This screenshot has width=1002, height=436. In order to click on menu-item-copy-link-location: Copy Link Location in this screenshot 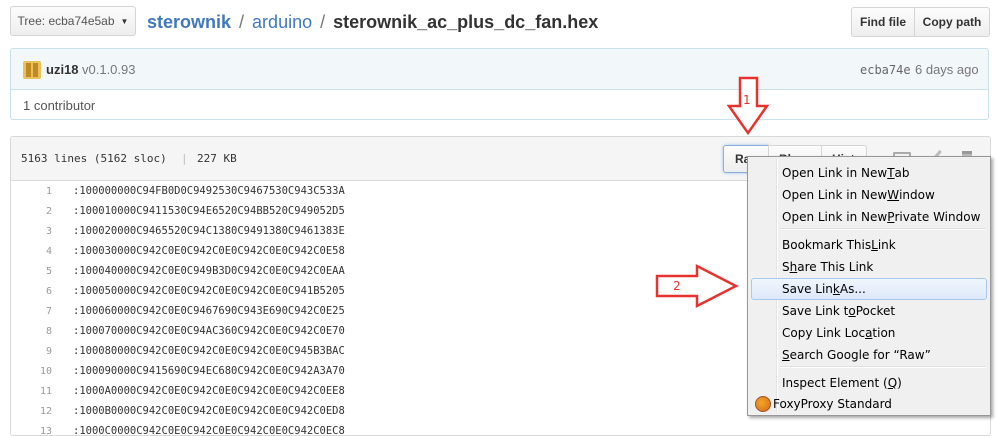, I will do `click(869, 333)`.